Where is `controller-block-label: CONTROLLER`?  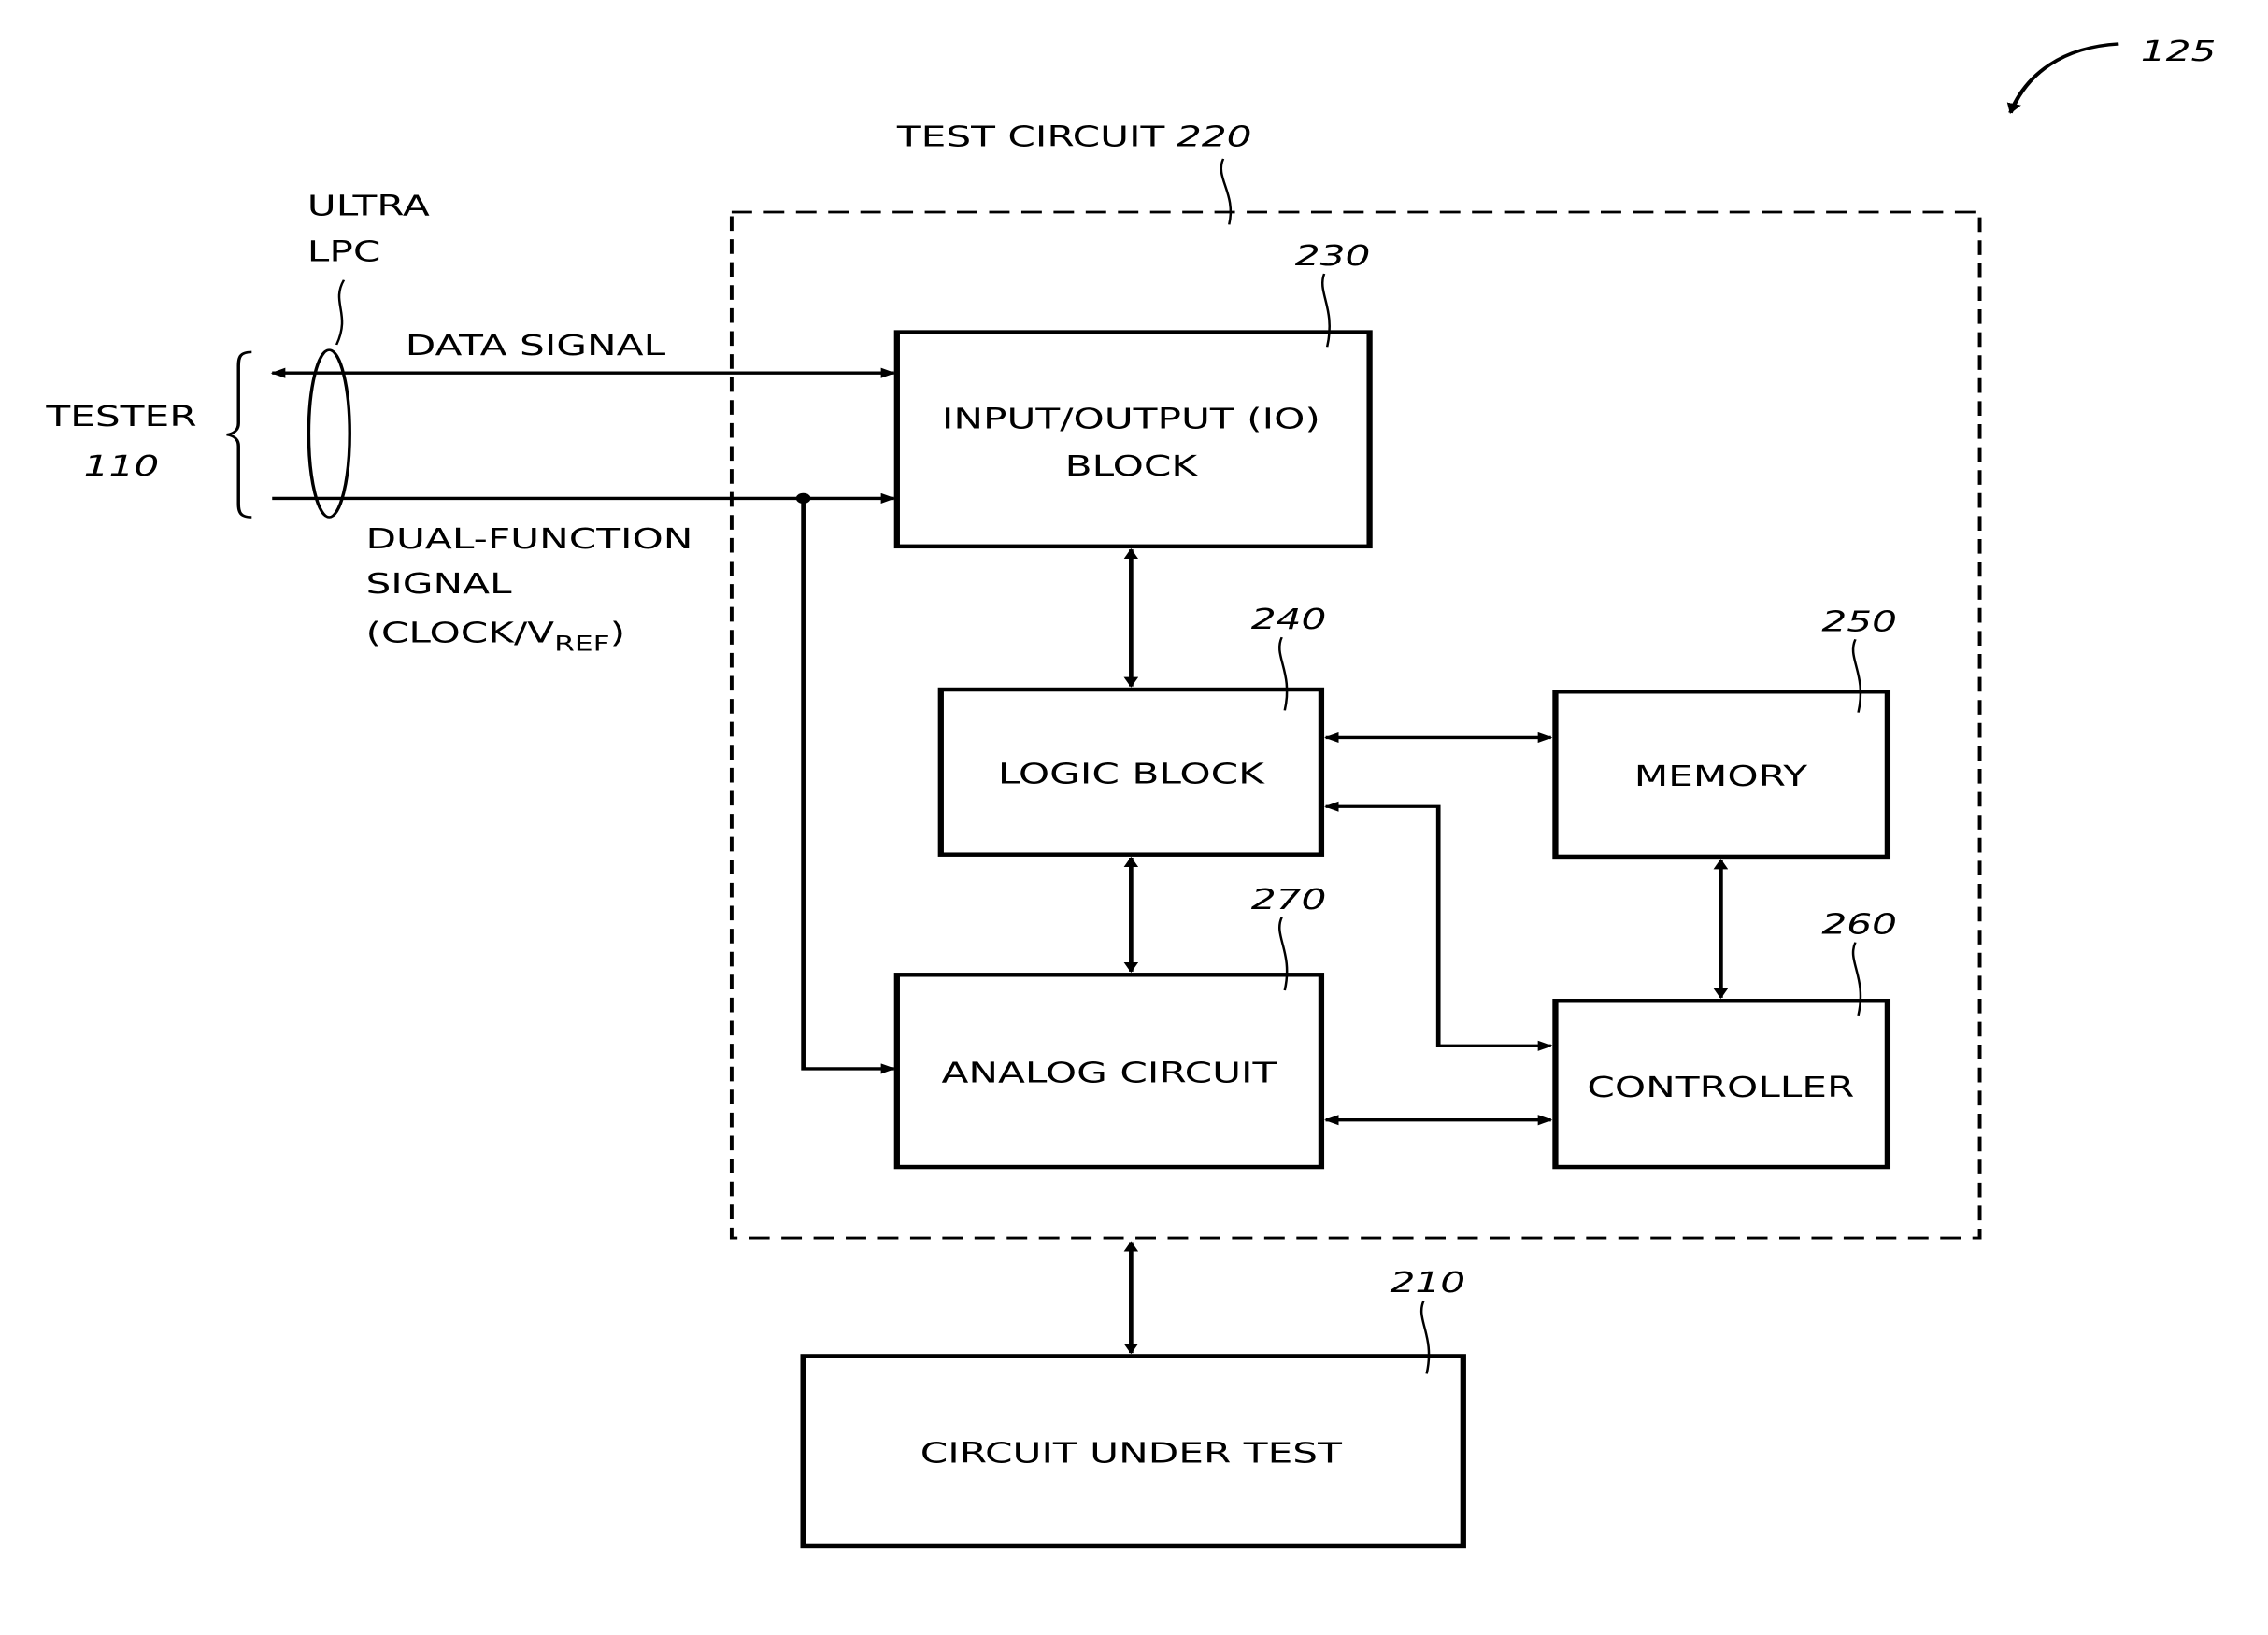 controller-block-label: CONTROLLER is located at coordinates (1720, 1087).